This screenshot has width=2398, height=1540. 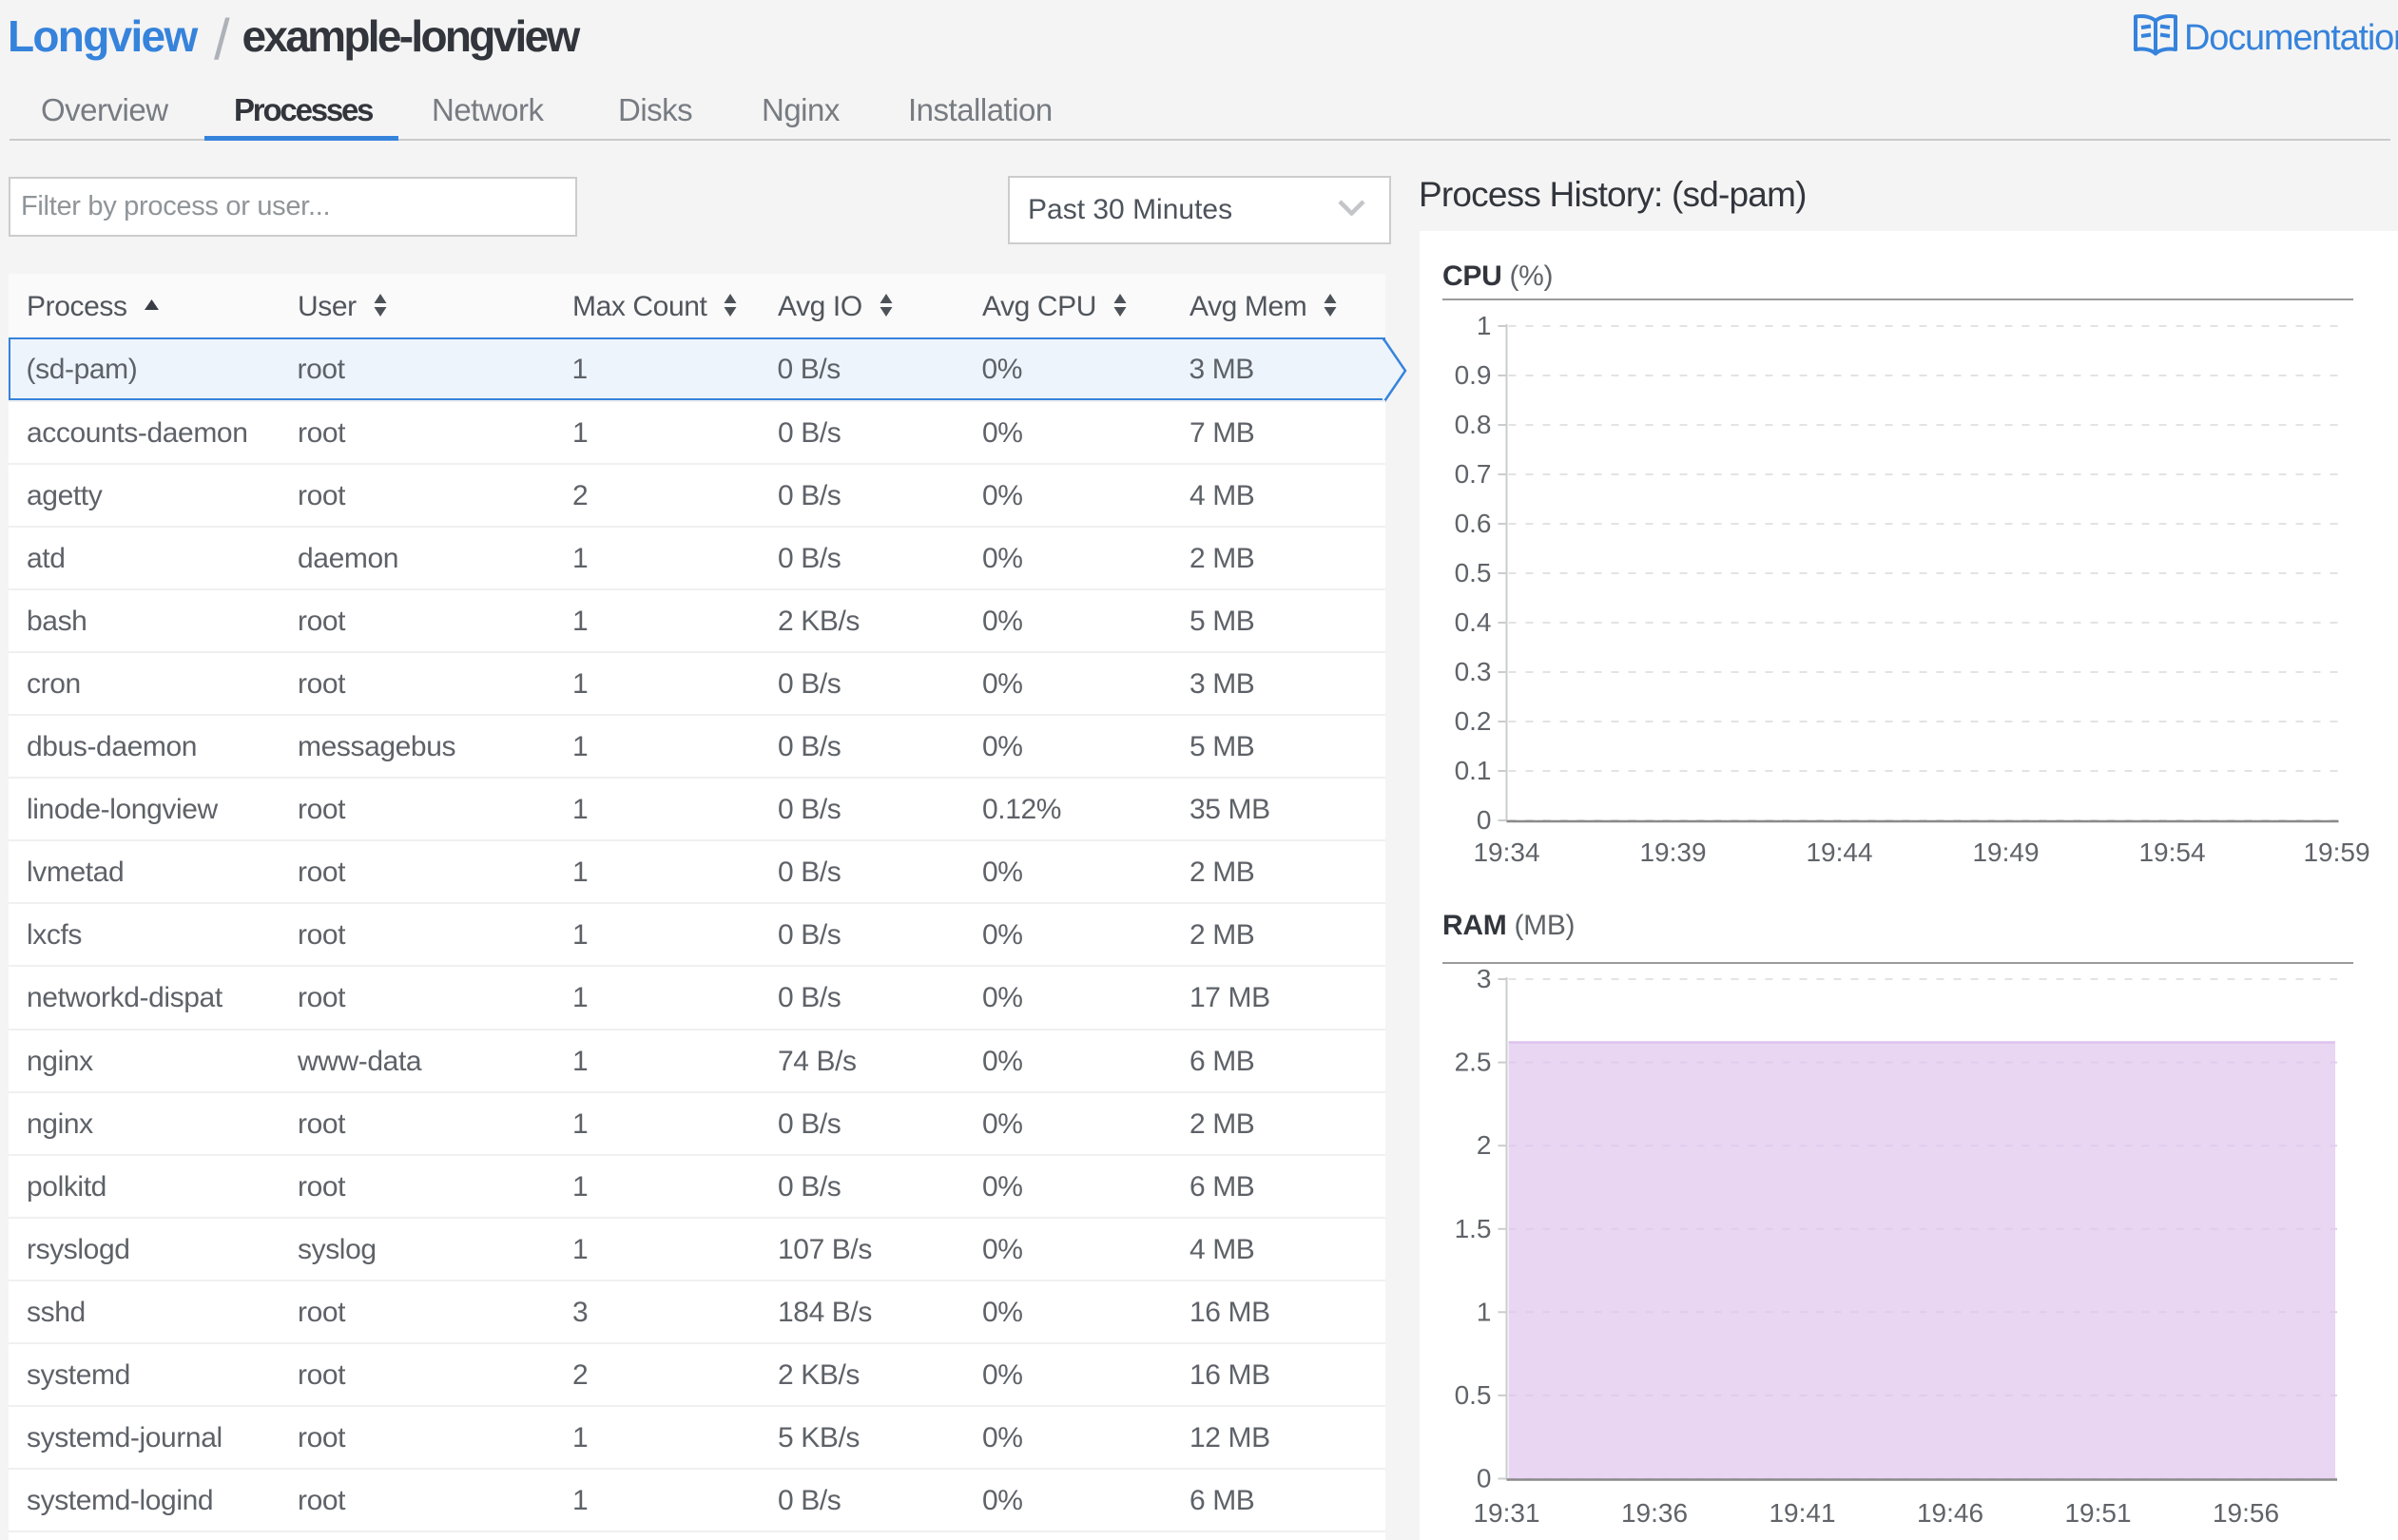 I want to click on svg-text: 19:39, so click(x=1672, y=852).